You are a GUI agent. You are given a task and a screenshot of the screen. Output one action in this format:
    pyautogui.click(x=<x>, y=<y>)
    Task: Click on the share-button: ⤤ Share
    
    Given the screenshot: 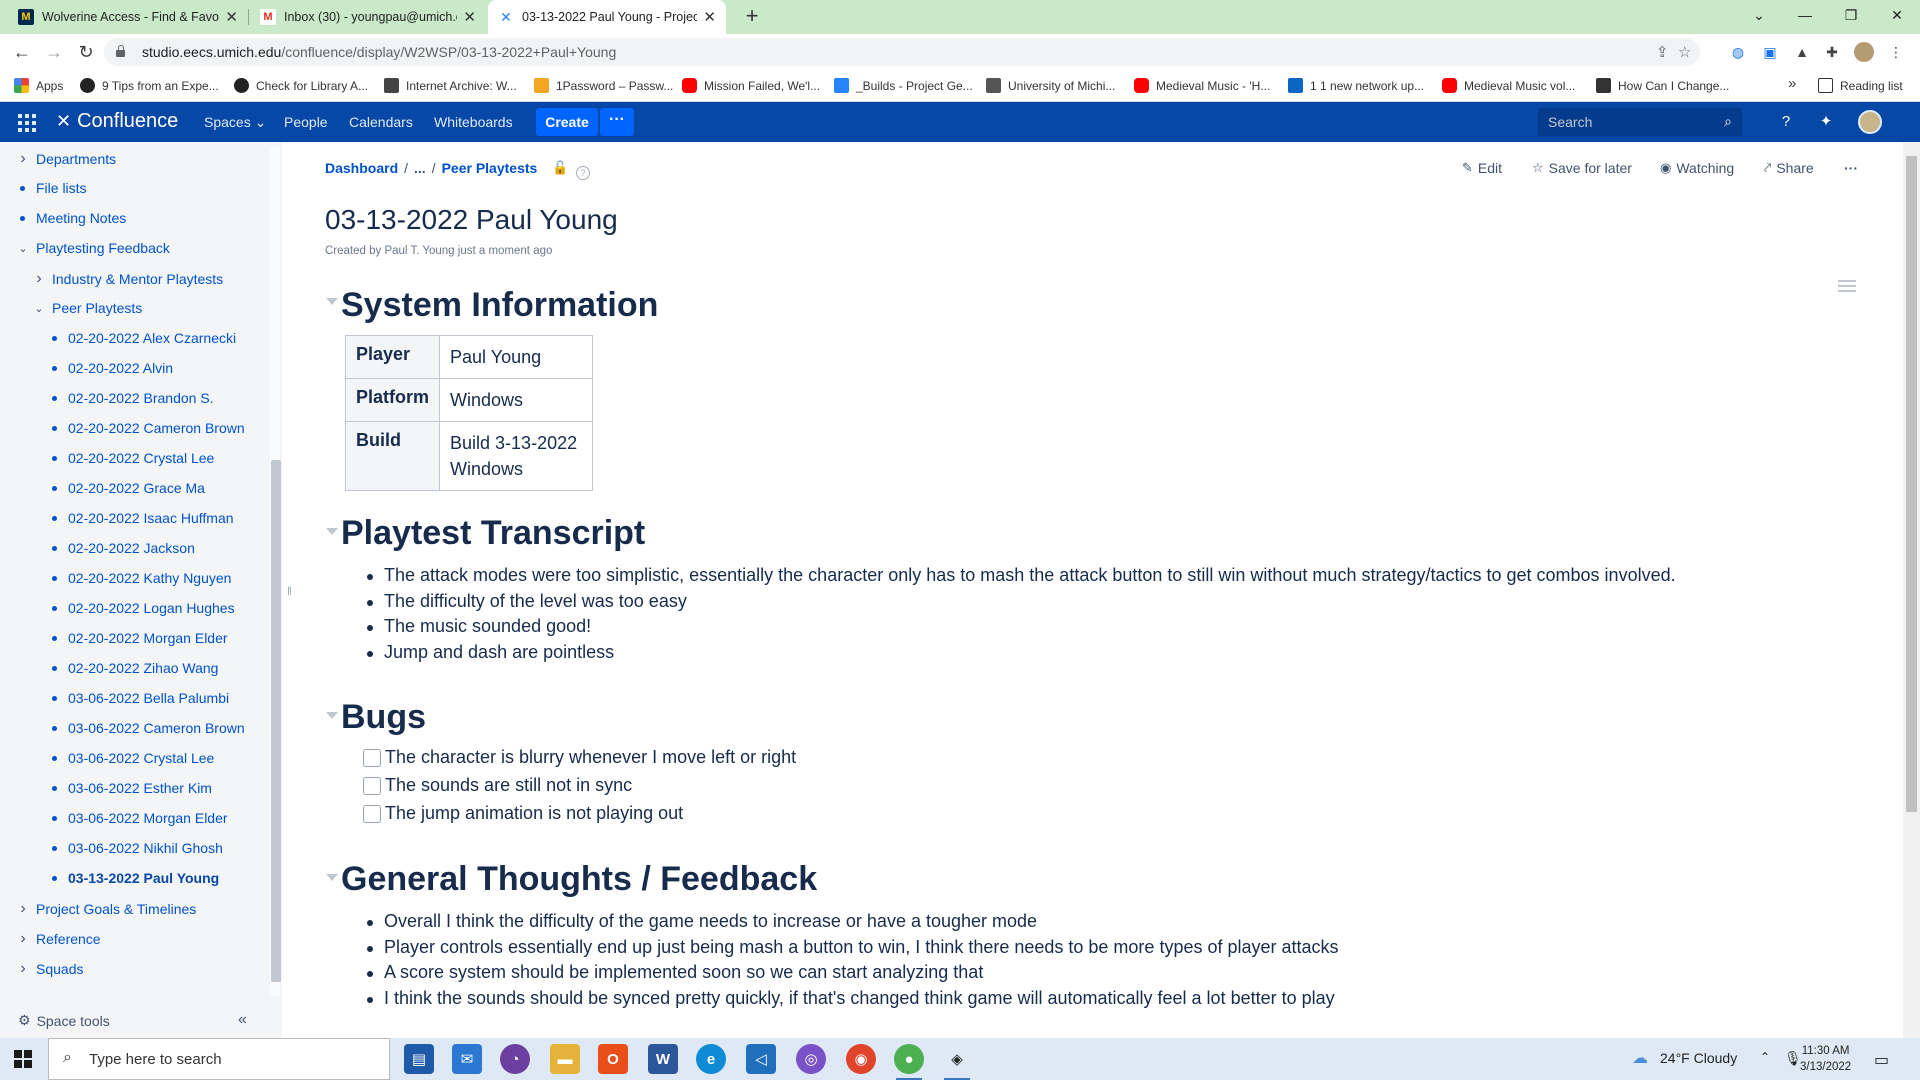 What is the action you would take?
    pyautogui.click(x=1789, y=168)
    